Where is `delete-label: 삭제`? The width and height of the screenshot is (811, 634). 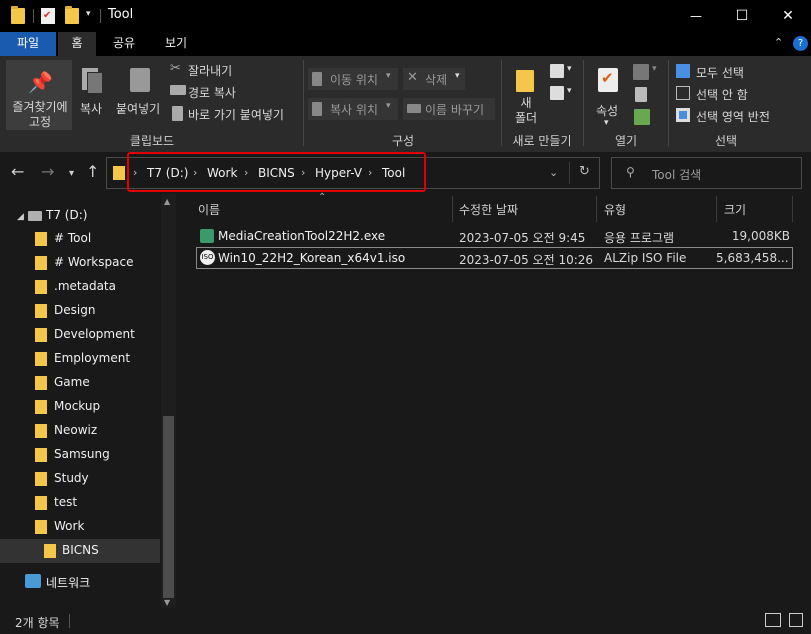 delete-label: 삭제 is located at coordinates (436, 80).